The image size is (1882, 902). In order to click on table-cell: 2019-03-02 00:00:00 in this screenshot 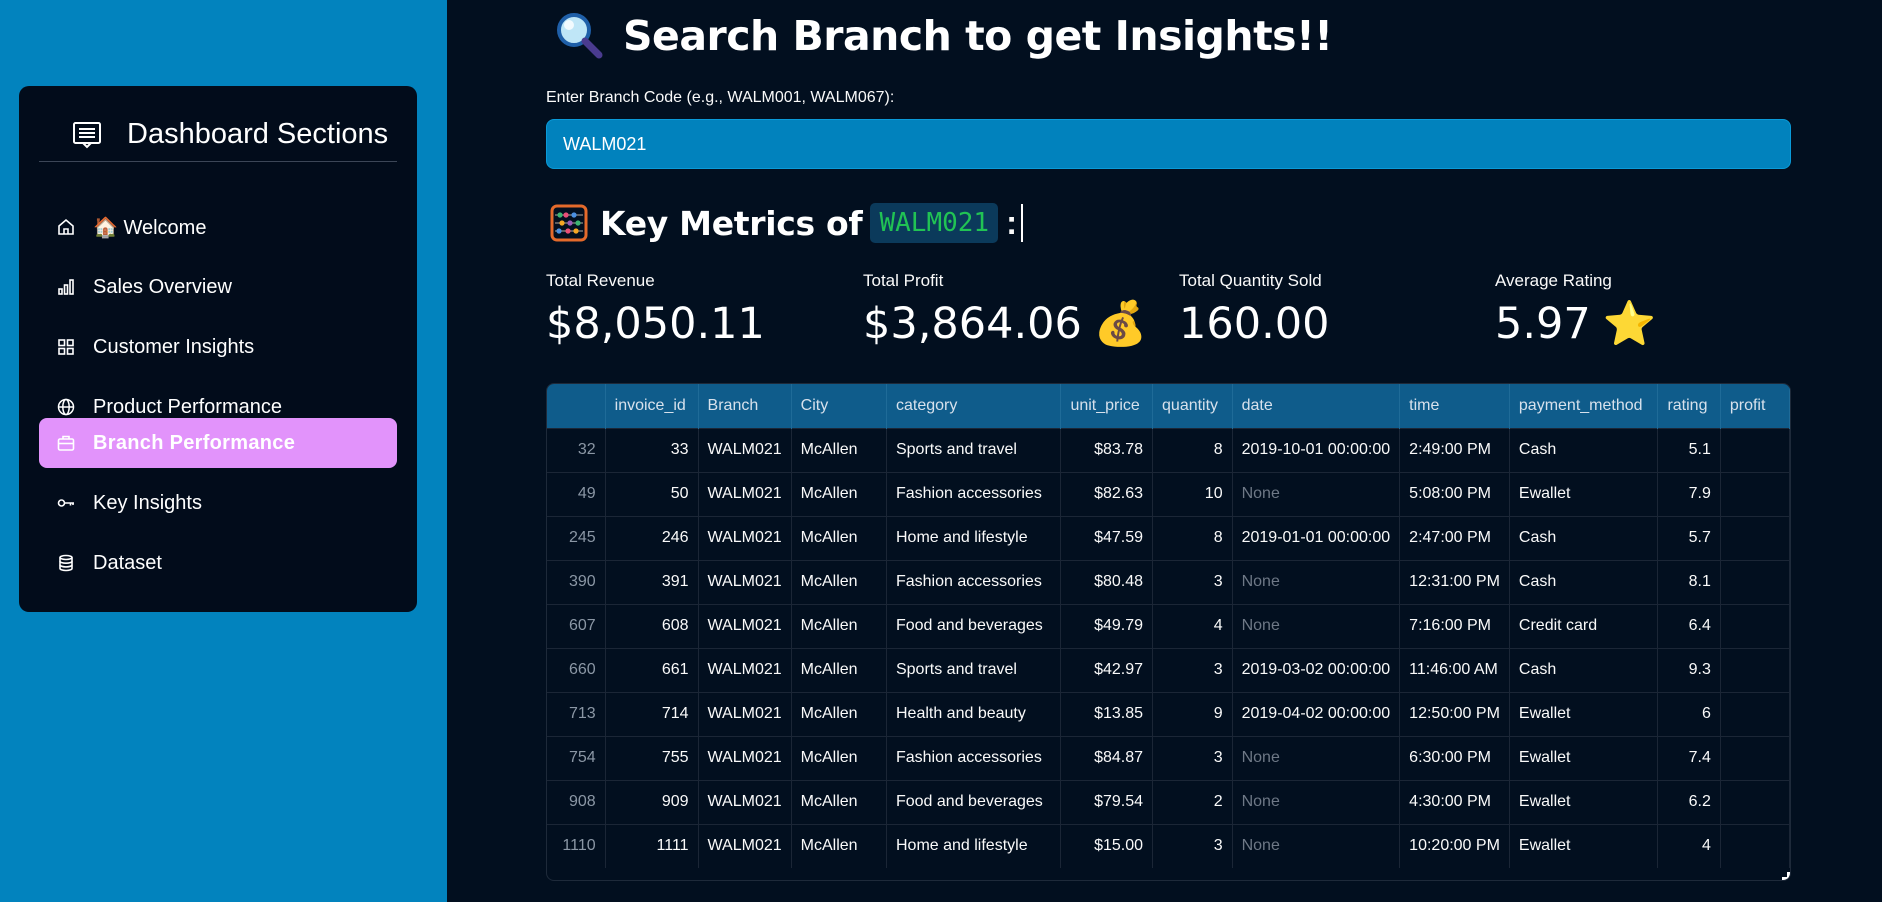, I will do `click(1316, 669)`.